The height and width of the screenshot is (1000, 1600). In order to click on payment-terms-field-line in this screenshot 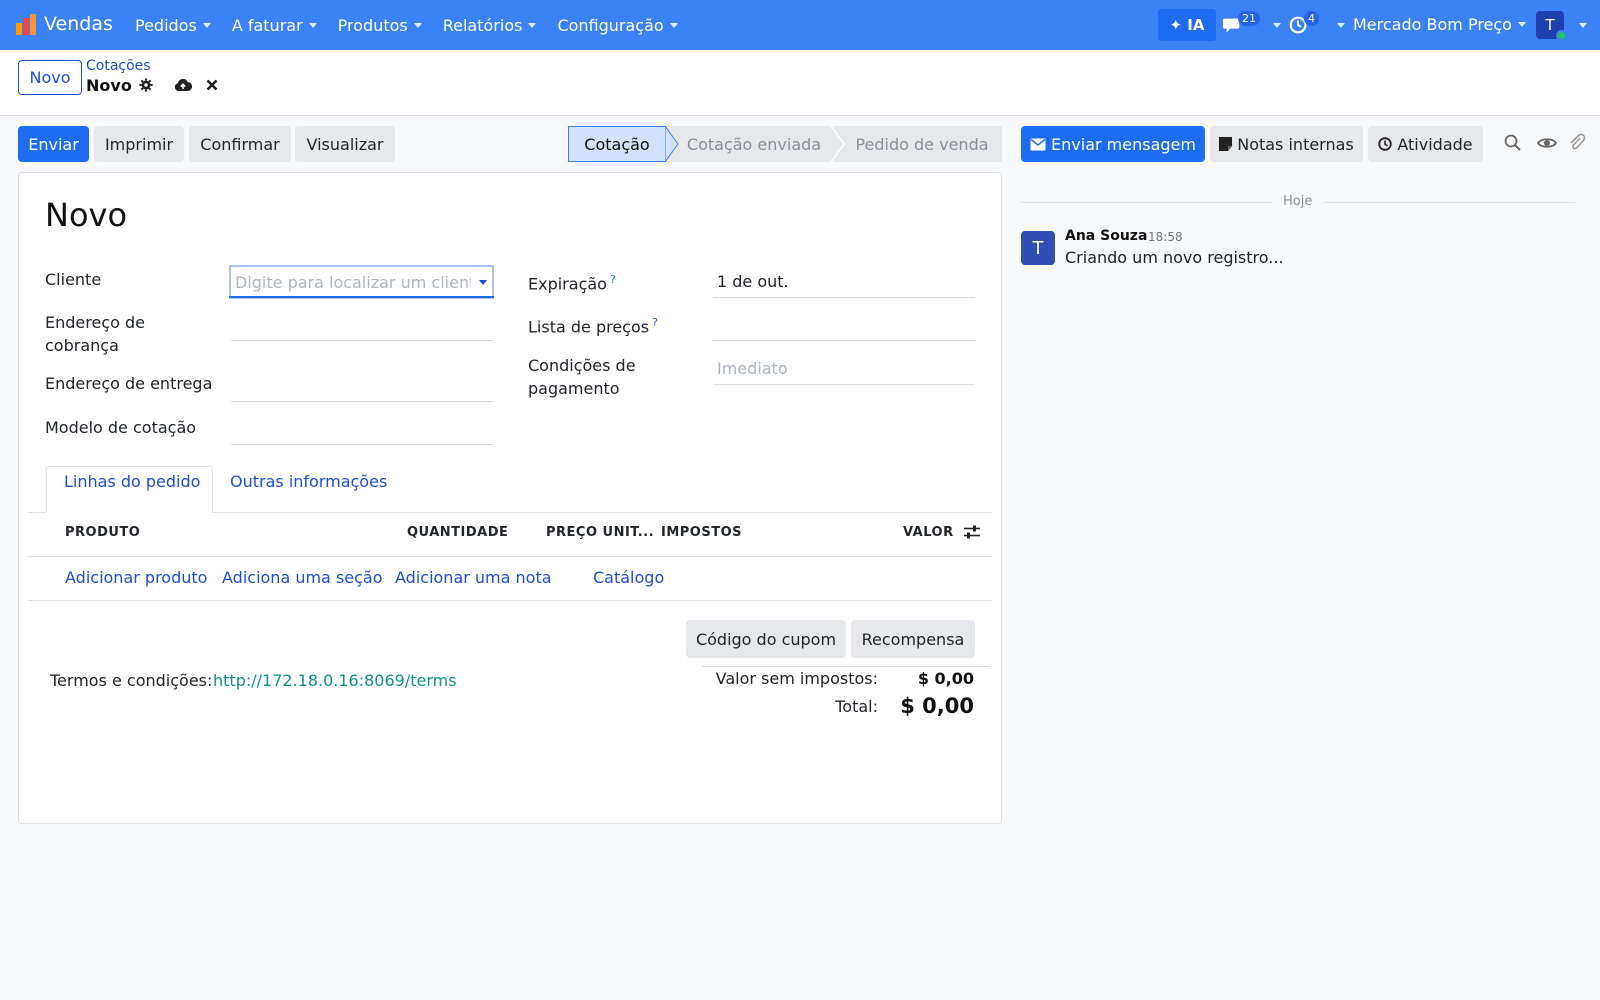, I will do `click(844, 384)`.